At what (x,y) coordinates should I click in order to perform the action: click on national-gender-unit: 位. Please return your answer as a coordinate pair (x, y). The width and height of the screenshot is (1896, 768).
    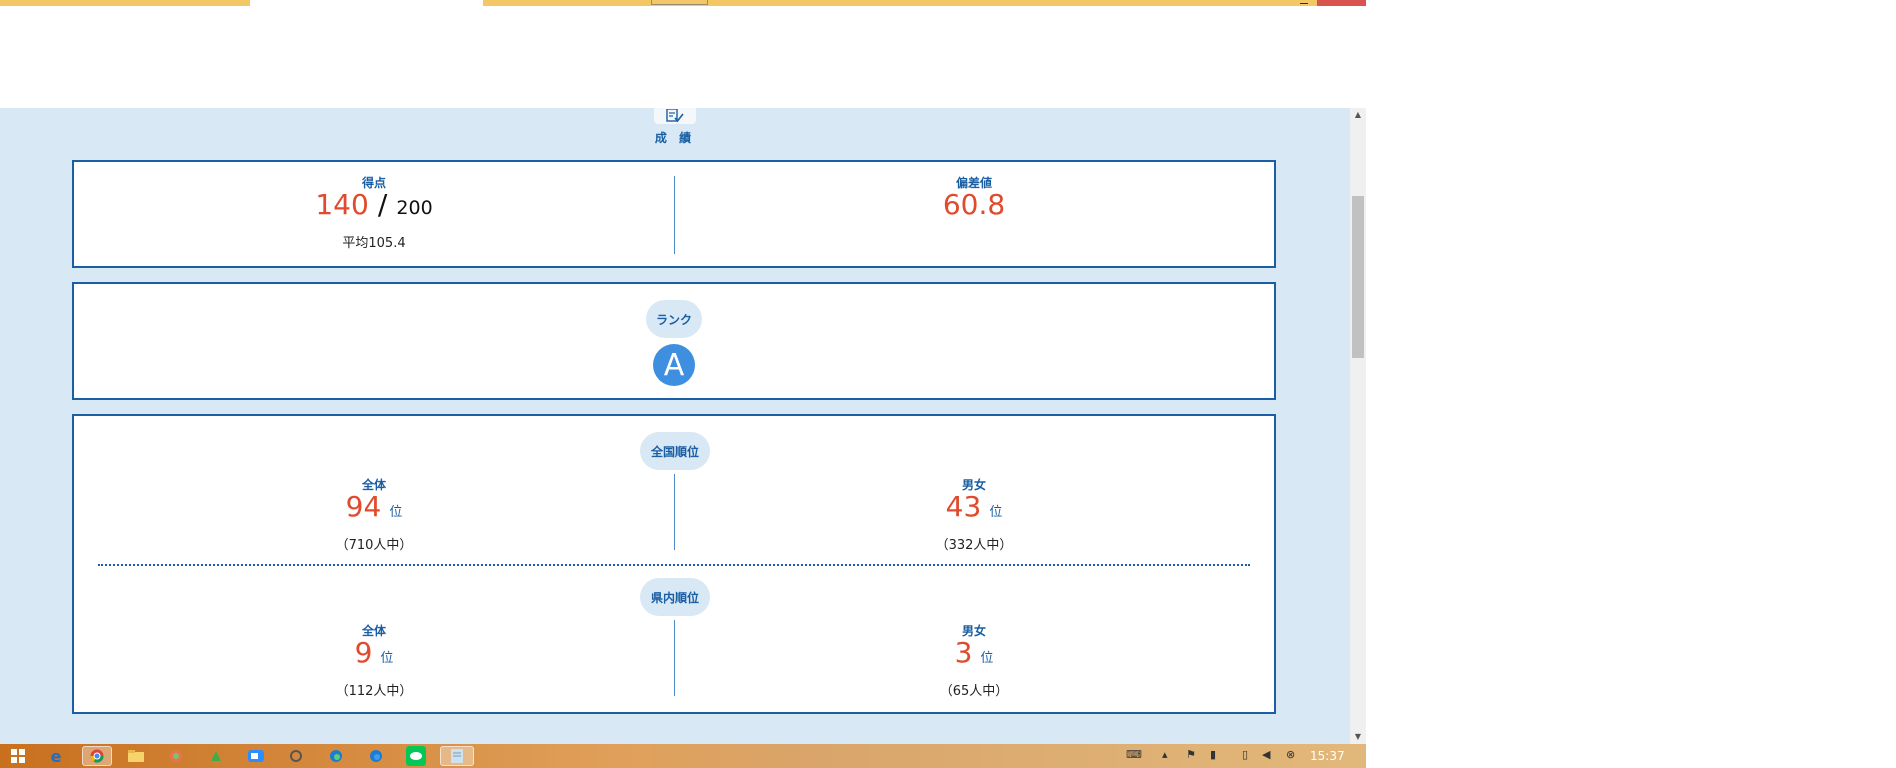
    Looking at the image, I should click on (996, 512).